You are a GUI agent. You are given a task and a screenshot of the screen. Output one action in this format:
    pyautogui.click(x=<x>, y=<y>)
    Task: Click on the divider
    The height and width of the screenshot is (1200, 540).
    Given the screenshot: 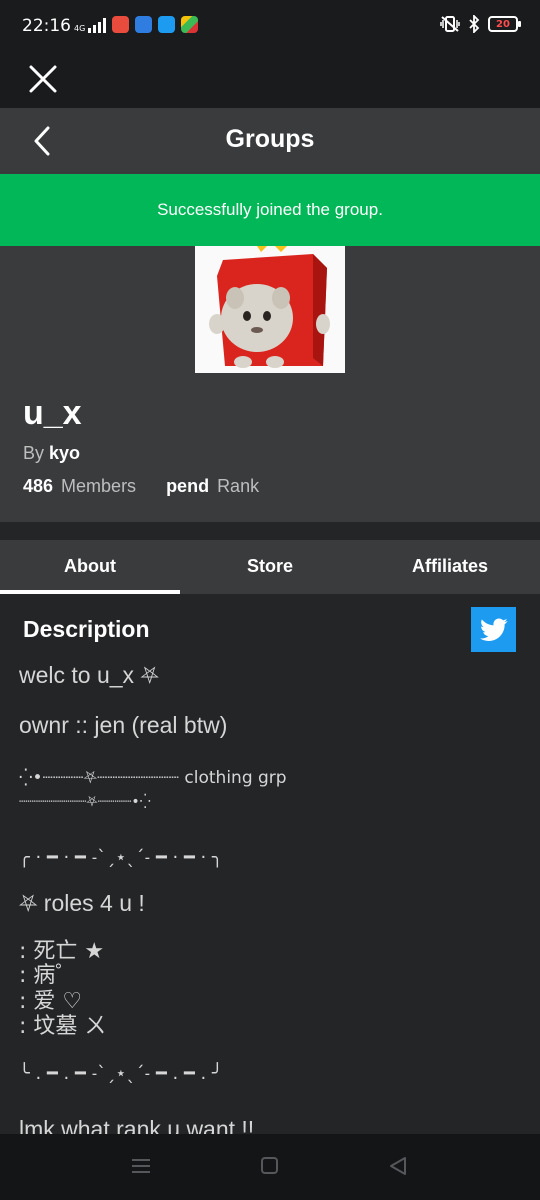 What is the action you would take?
    pyautogui.click(x=270, y=531)
    